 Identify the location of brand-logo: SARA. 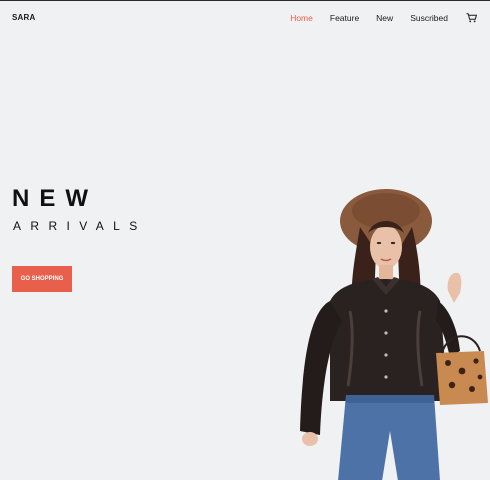
(23, 17).